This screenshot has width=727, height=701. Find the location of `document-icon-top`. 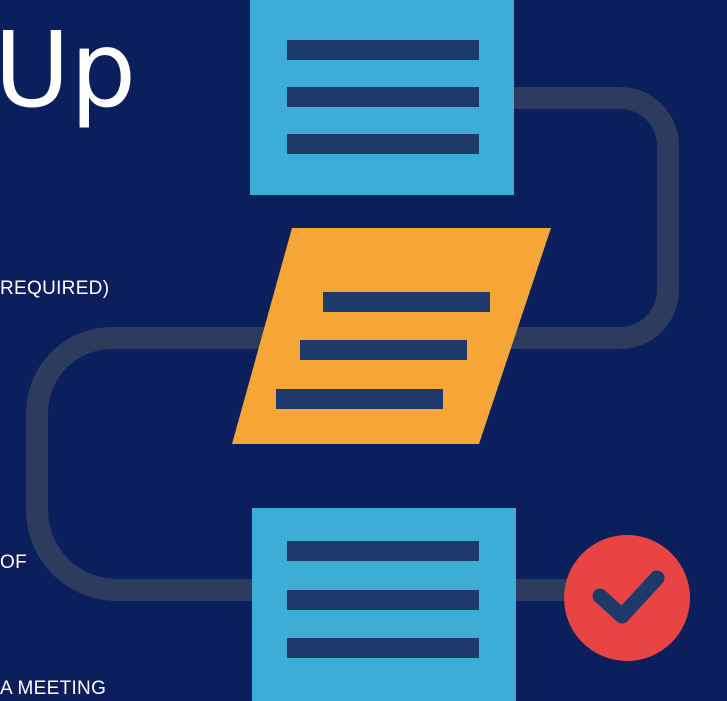

document-icon-top is located at coordinates (382, 97).